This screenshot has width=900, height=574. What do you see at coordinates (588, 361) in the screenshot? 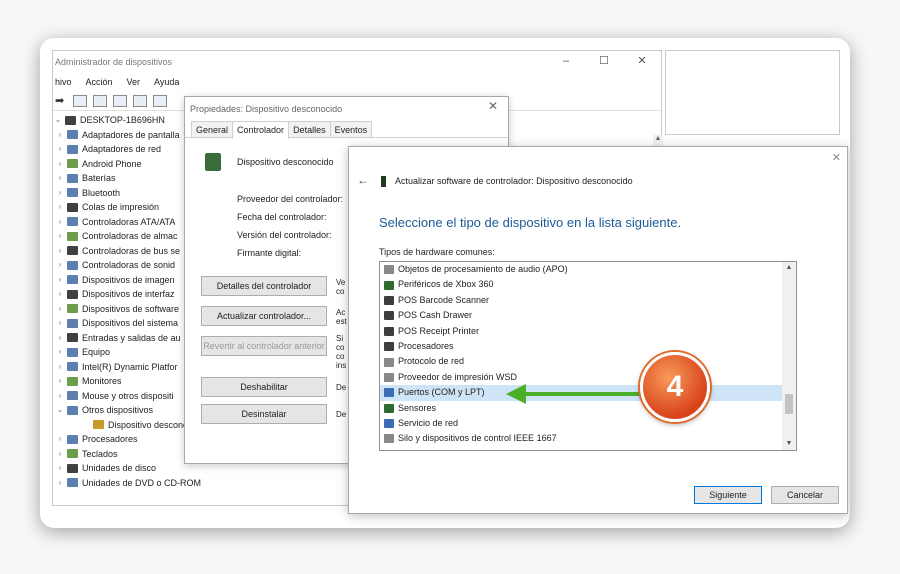
I see `hardware-type-item: Protocolo de red` at bounding box center [588, 361].